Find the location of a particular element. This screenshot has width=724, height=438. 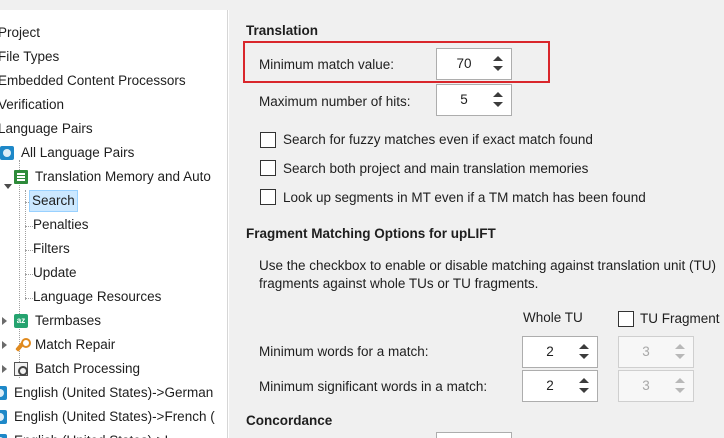

tree-item-en-de: English (United States)->German is located at coordinates (107, 393).